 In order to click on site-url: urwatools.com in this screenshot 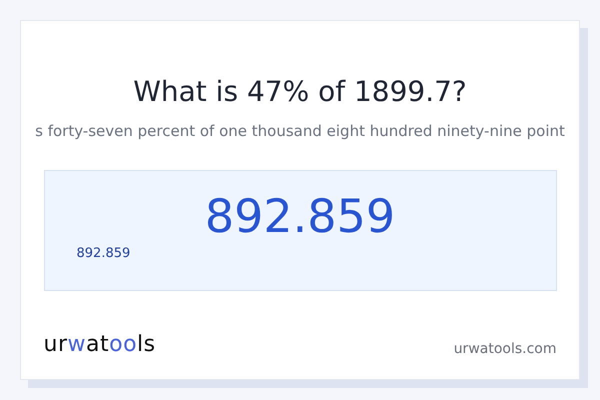, I will do `click(505, 349)`.